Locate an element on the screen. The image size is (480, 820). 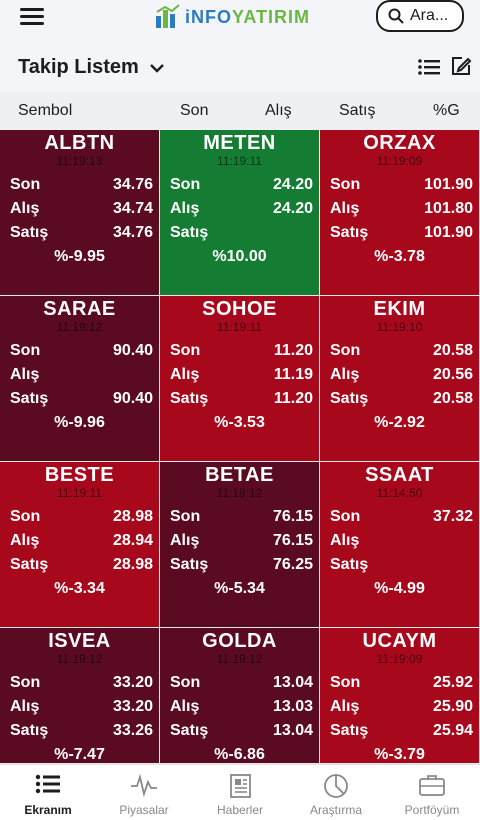
tile-row-ask: Satış 11.20 is located at coordinates (241, 401).